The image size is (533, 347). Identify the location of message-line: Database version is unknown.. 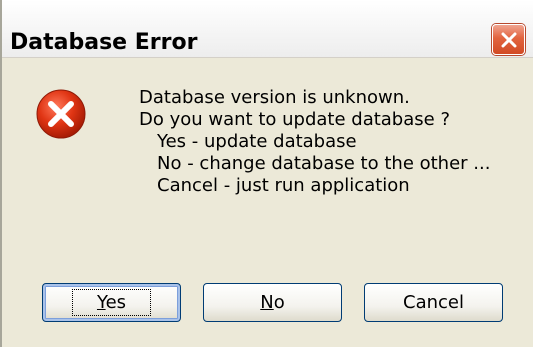
(274, 97).